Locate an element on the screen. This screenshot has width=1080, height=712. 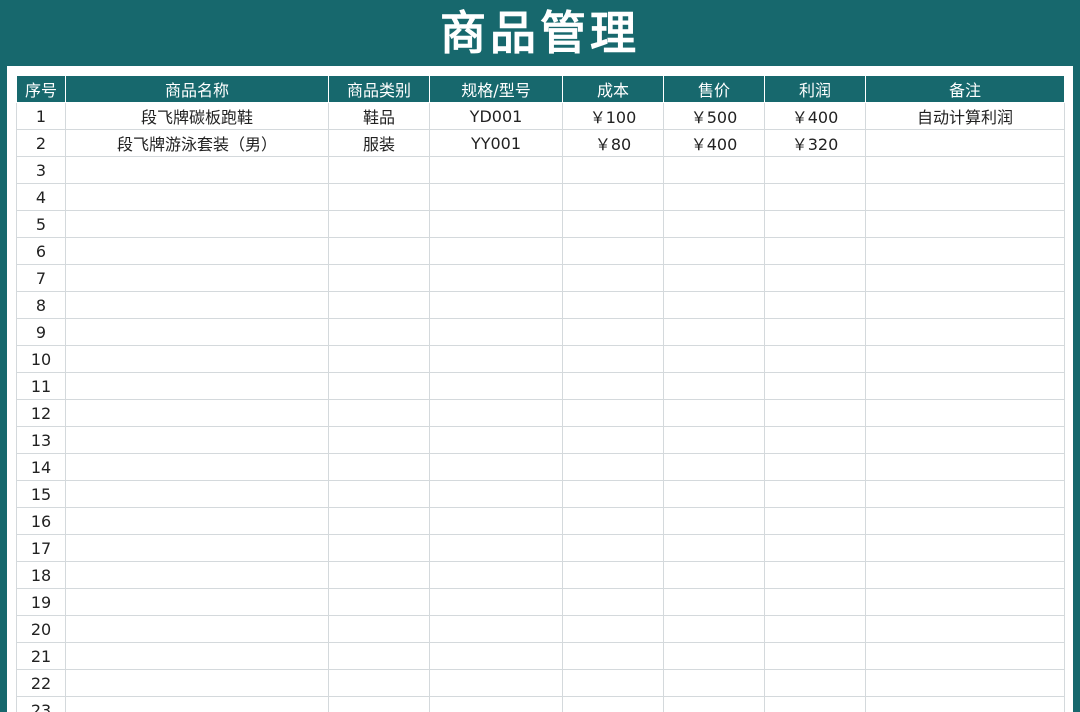
table-cell: 9 is located at coordinates (41, 332).